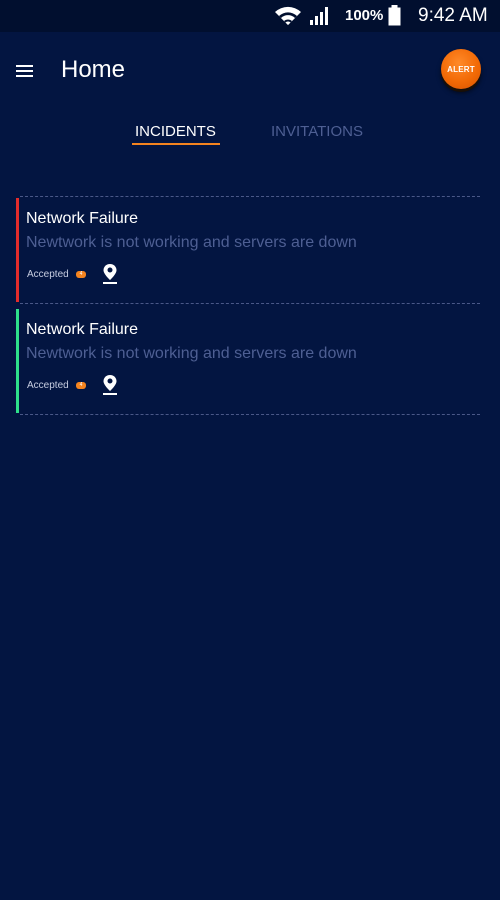 Image resolution: width=500 pixels, height=900 pixels. What do you see at coordinates (250, 16) in the screenshot?
I see `status-bar: 100% 9:42 AM` at bounding box center [250, 16].